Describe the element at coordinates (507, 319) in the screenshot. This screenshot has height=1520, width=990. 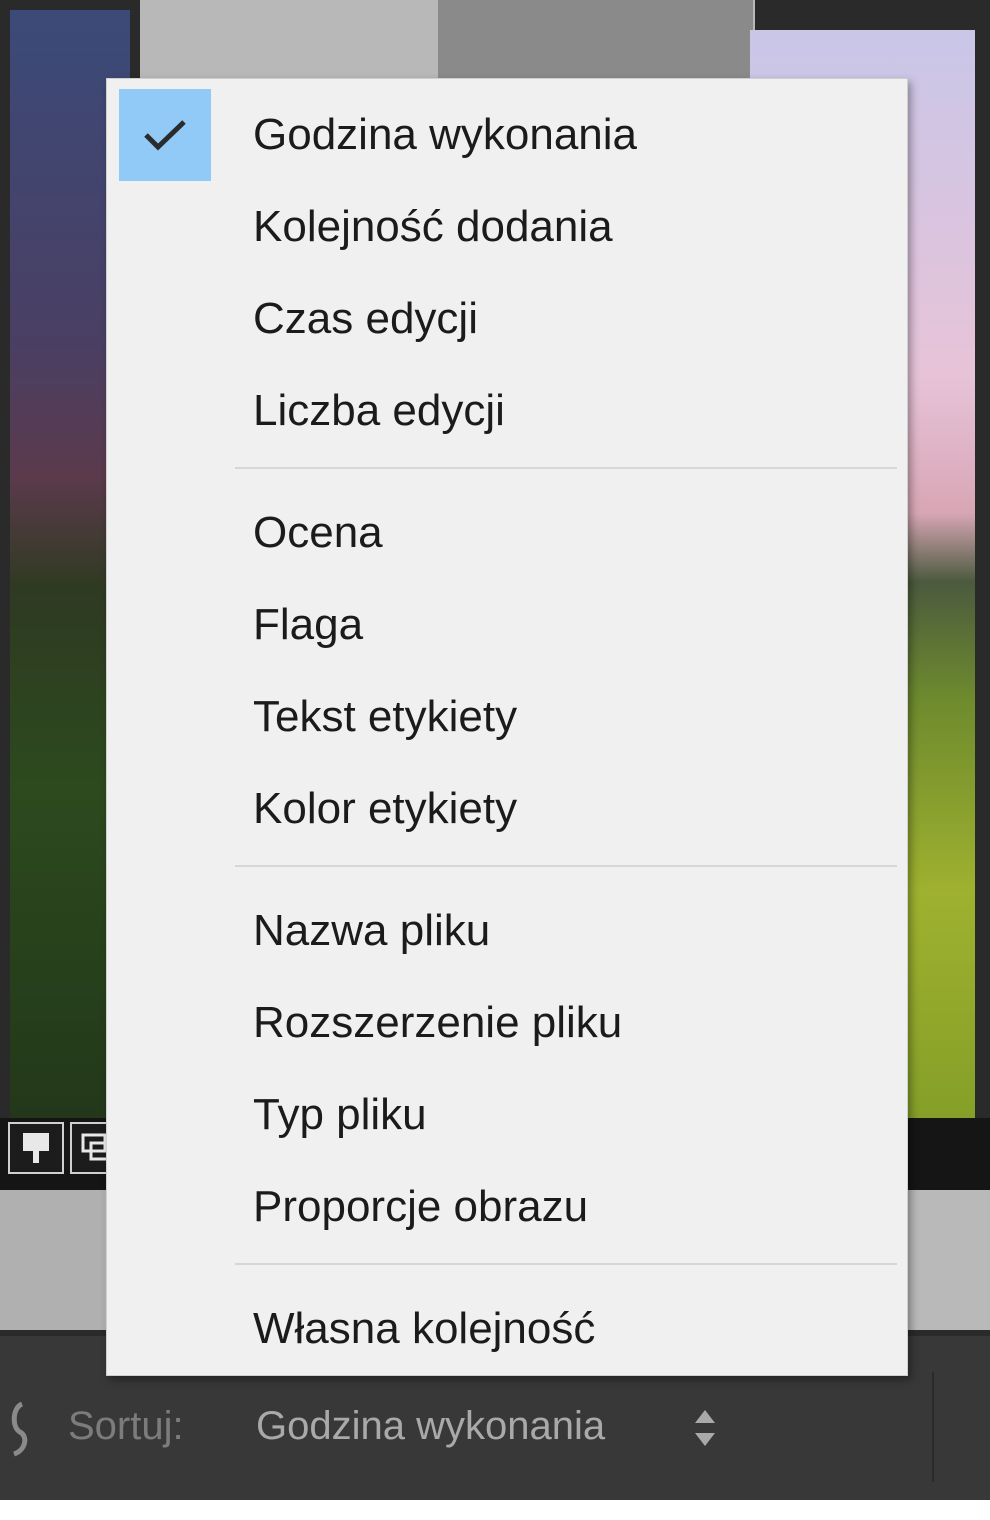
I see `menu-item: Czas edycji` at that location.